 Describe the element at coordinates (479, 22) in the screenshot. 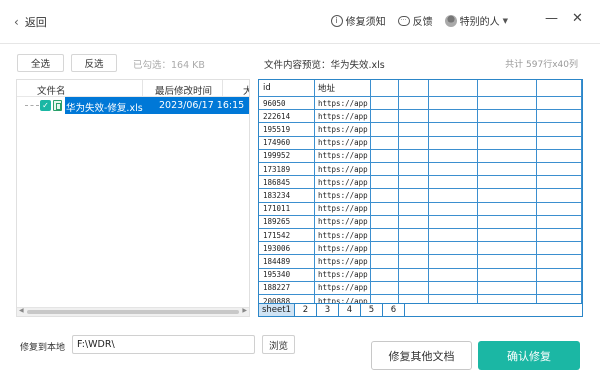

I see `user-name: 特别的人` at that location.